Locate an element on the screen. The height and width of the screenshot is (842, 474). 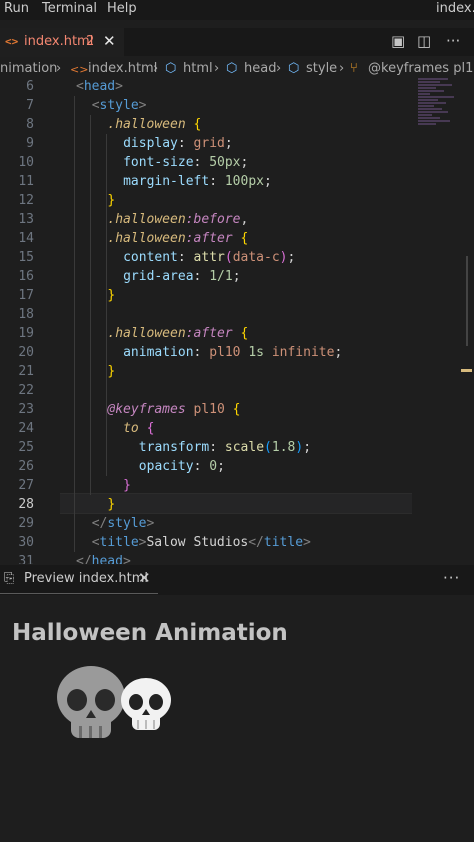
breadcrumb-keyframes: @keyframes pl10 is located at coordinates (421, 68).